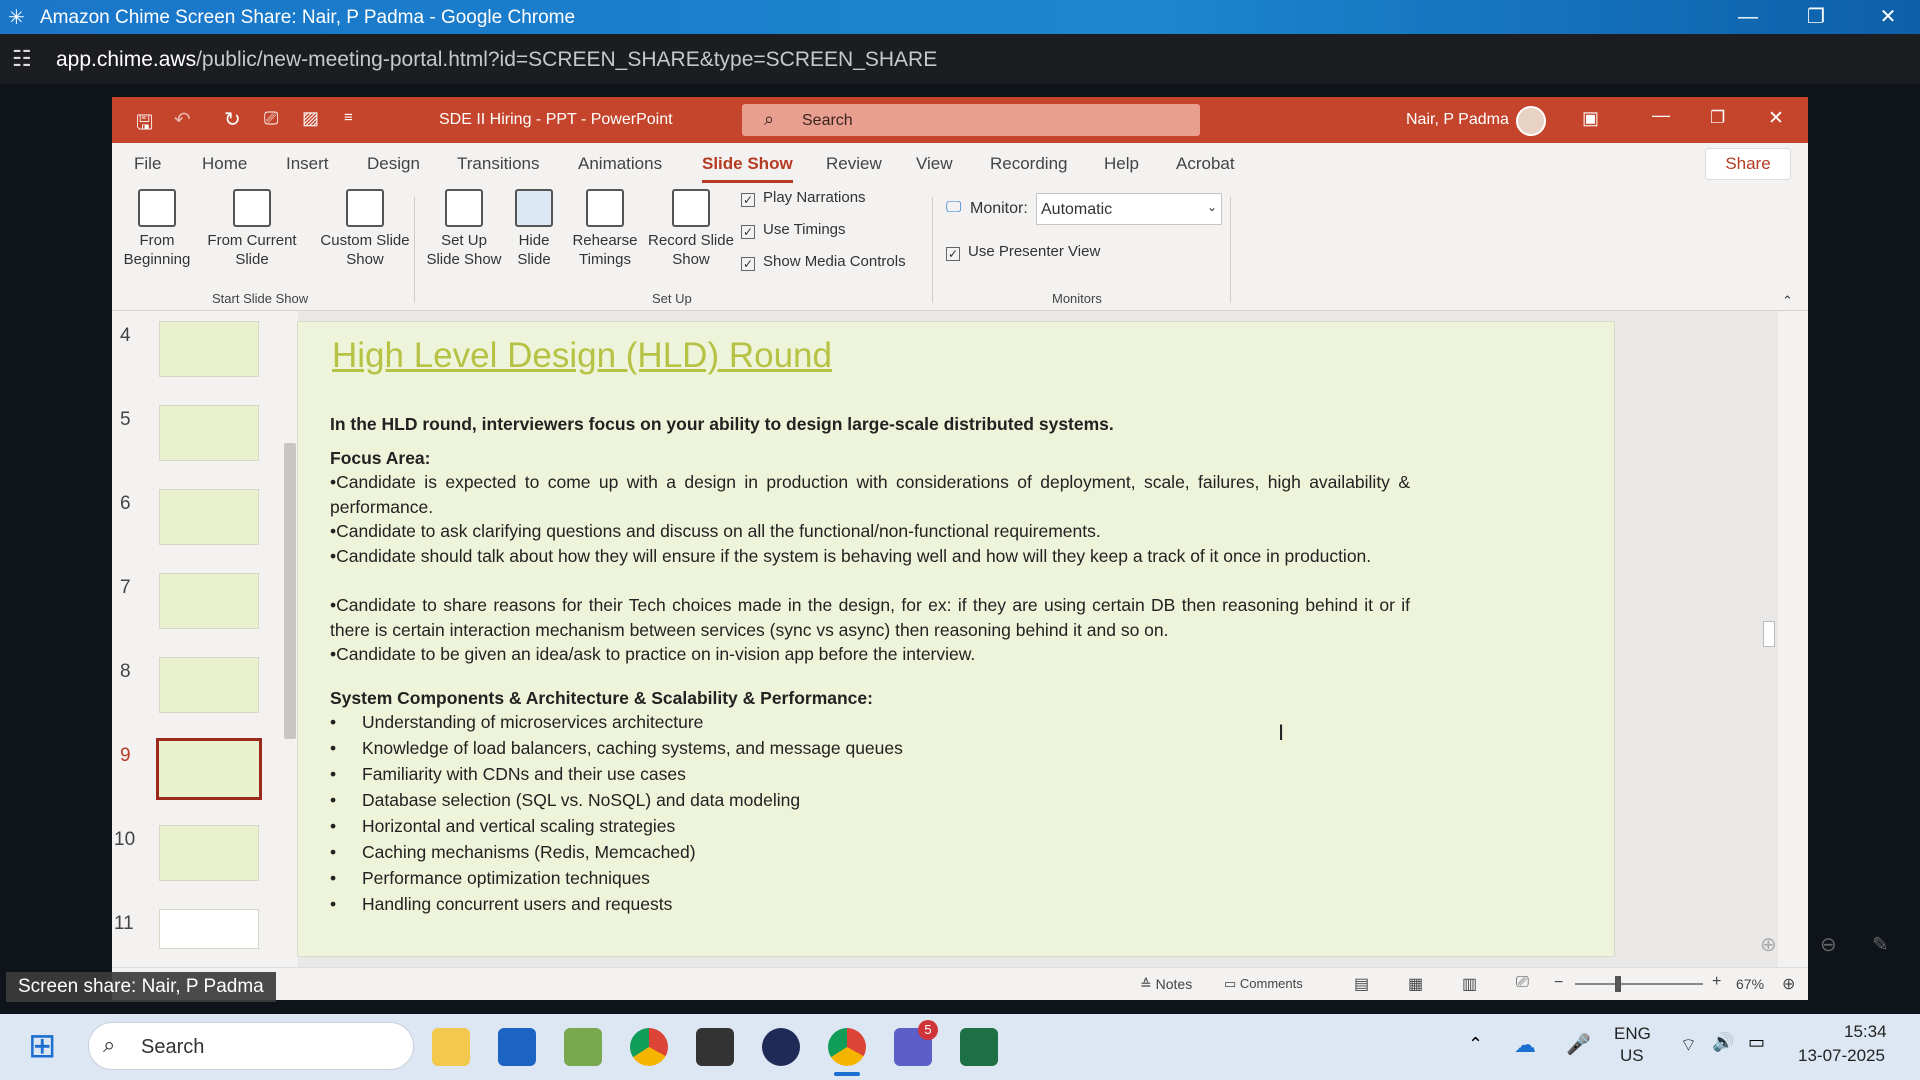 The image size is (1920, 1080). What do you see at coordinates (747, 168) in the screenshot?
I see `tab-slide-show: Slide Show` at bounding box center [747, 168].